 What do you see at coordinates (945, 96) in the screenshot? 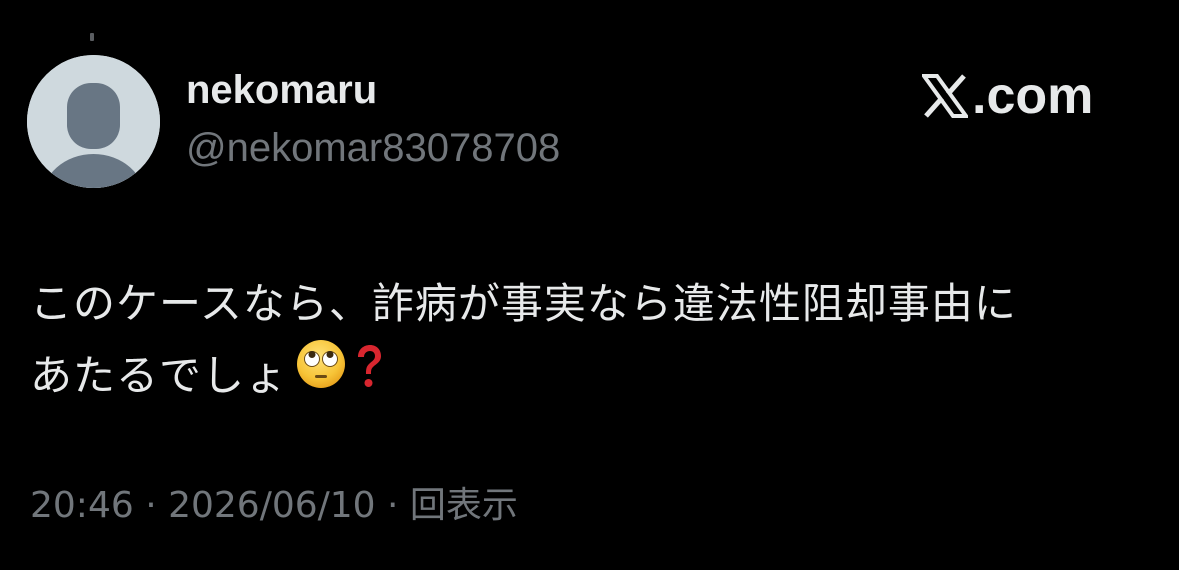
I see `x-logo-icon` at bounding box center [945, 96].